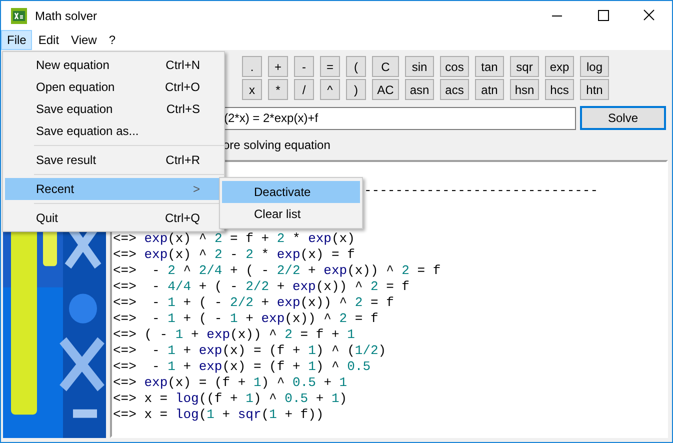  I want to click on key-button: *, so click(278, 89).